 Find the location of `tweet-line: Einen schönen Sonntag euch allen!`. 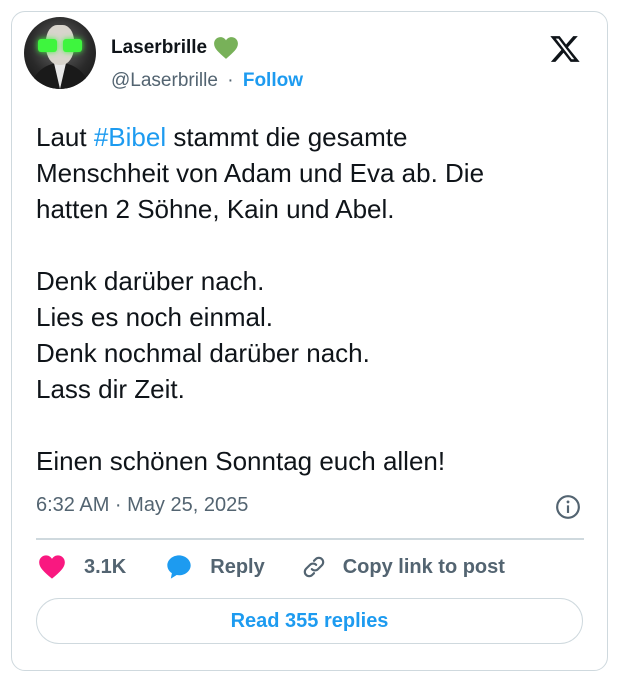

tweet-line: Einen schönen Sonntag euch allen! is located at coordinates (241, 461).